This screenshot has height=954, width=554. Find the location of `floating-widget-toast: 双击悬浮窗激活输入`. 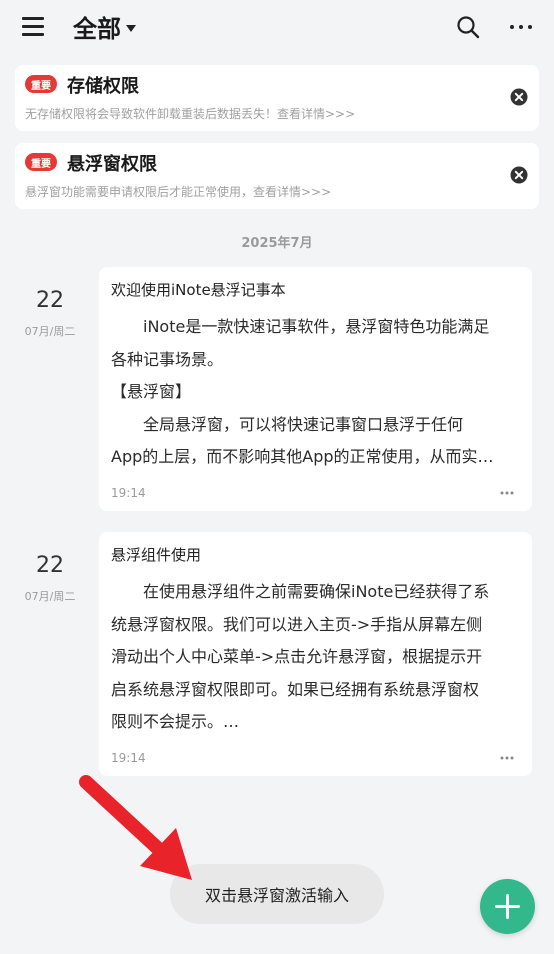

floating-widget-toast: 双击悬浮窗激活输入 is located at coordinates (277, 894).